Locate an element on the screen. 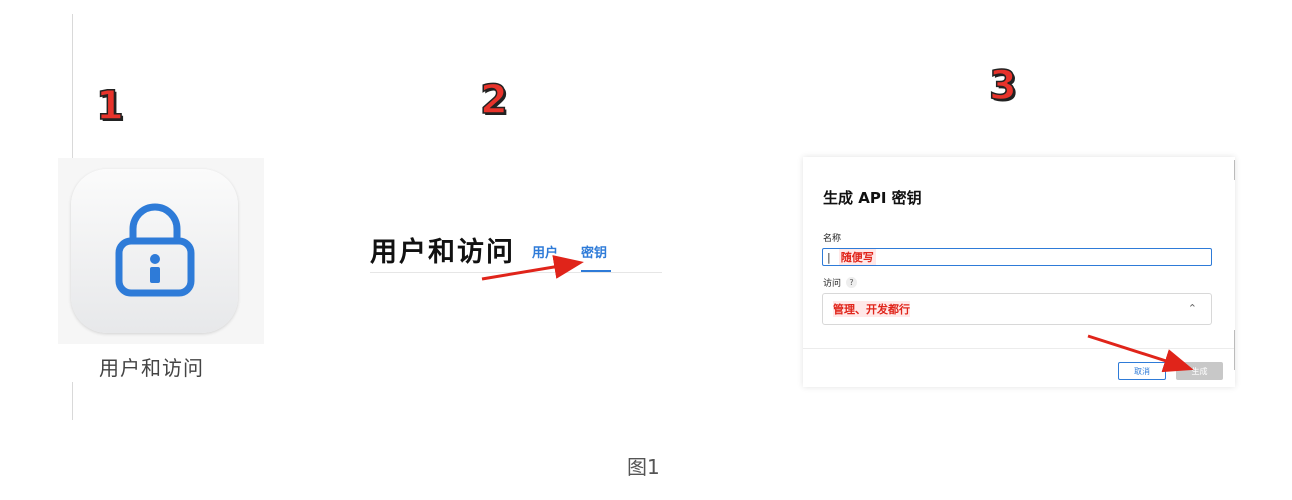  arrow-to-keys-tab is located at coordinates (532, 268).